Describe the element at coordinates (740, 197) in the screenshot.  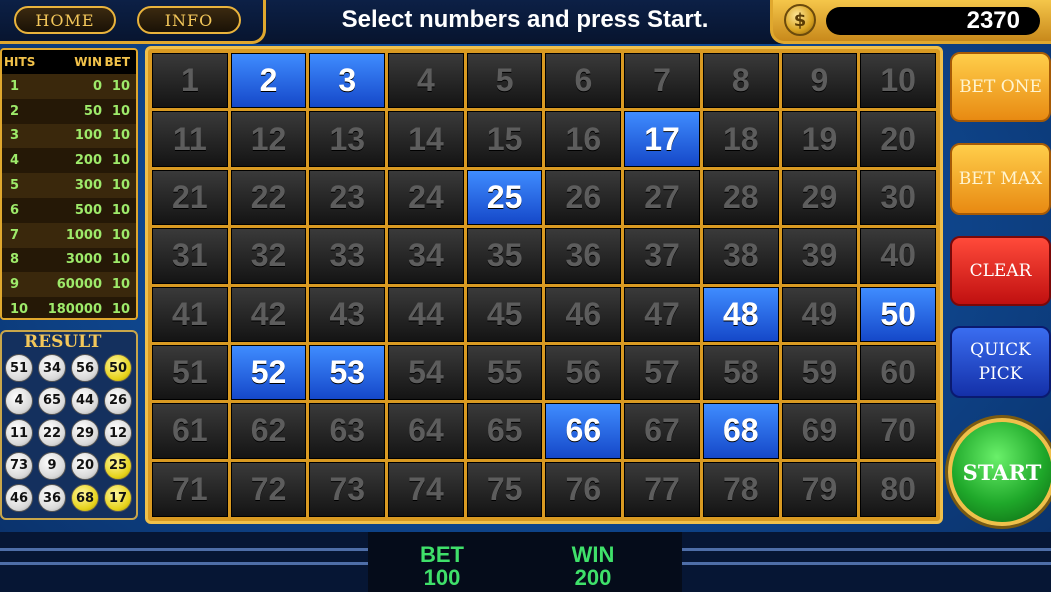
I see `number-cell-28: 28` at that location.